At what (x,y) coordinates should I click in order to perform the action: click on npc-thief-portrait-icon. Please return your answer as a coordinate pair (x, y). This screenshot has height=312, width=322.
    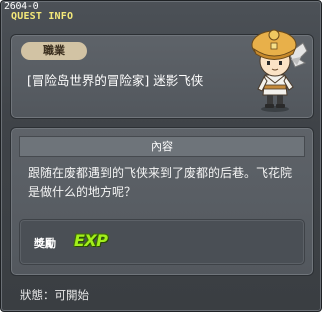
    Looking at the image, I should click on (279, 70).